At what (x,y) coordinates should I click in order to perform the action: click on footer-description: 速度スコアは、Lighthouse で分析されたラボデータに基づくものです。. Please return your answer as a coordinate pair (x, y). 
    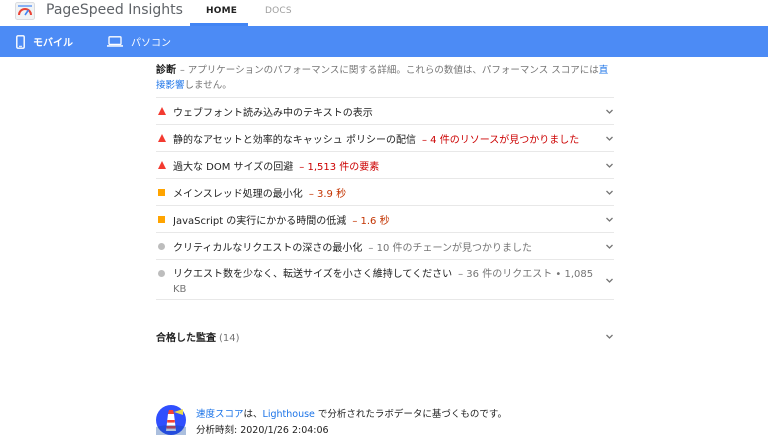
    Looking at the image, I should click on (351, 413).